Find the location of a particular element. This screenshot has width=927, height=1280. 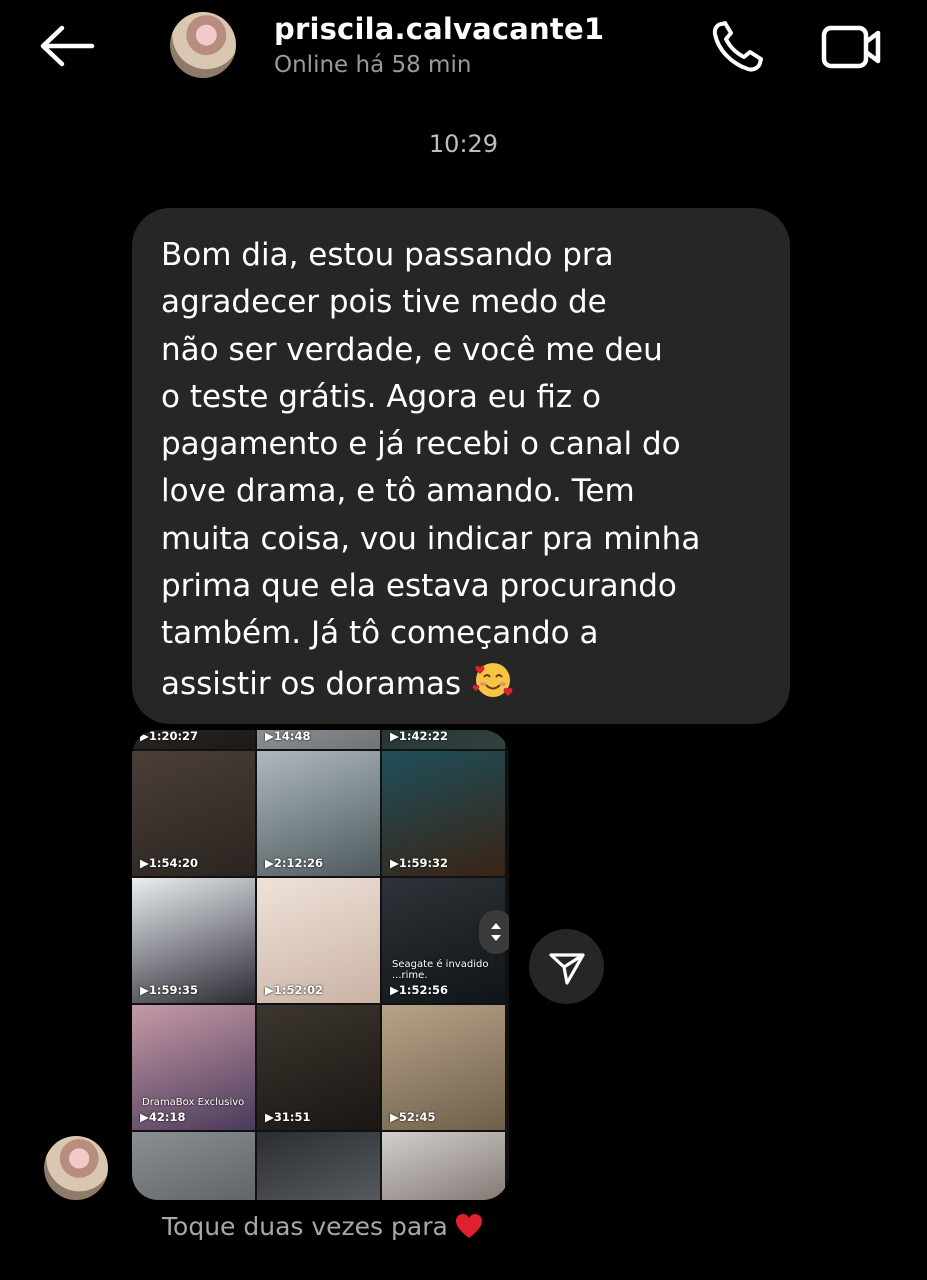

paper-plane-icon is located at coordinates (566, 968).